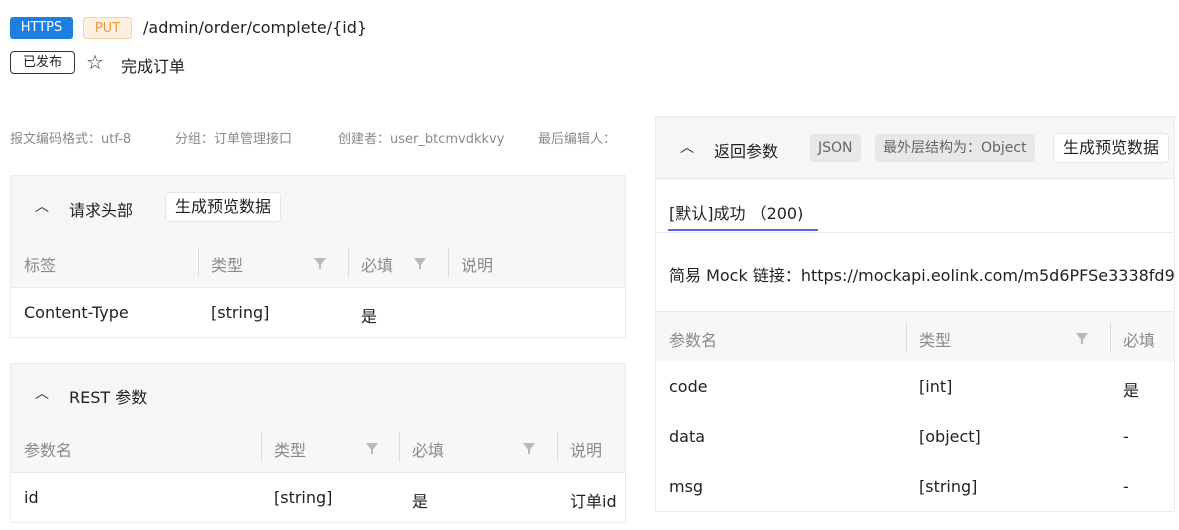 This screenshot has width=1179, height=530. I want to click on meta-group: 分组：订单管理接口, so click(234, 139).